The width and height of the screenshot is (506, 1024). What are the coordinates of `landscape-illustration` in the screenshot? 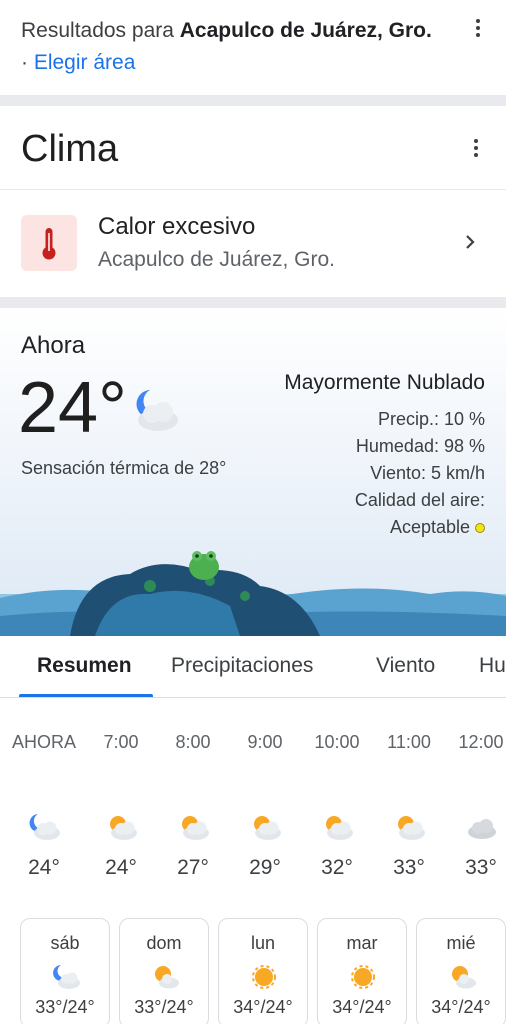 It's located at (253, 593).